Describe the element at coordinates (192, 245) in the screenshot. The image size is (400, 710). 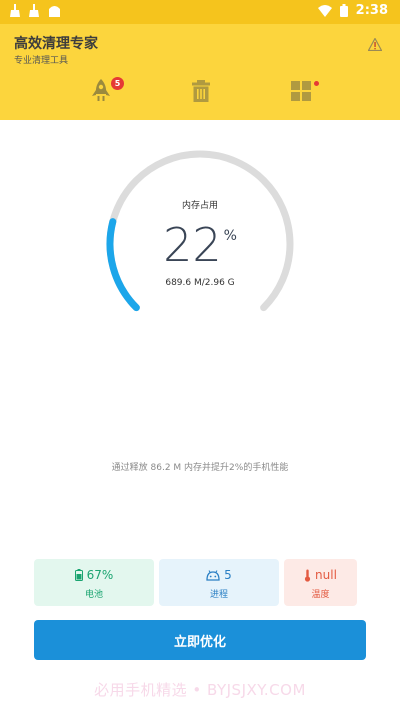
I see `memory-percent: 22` at that location.